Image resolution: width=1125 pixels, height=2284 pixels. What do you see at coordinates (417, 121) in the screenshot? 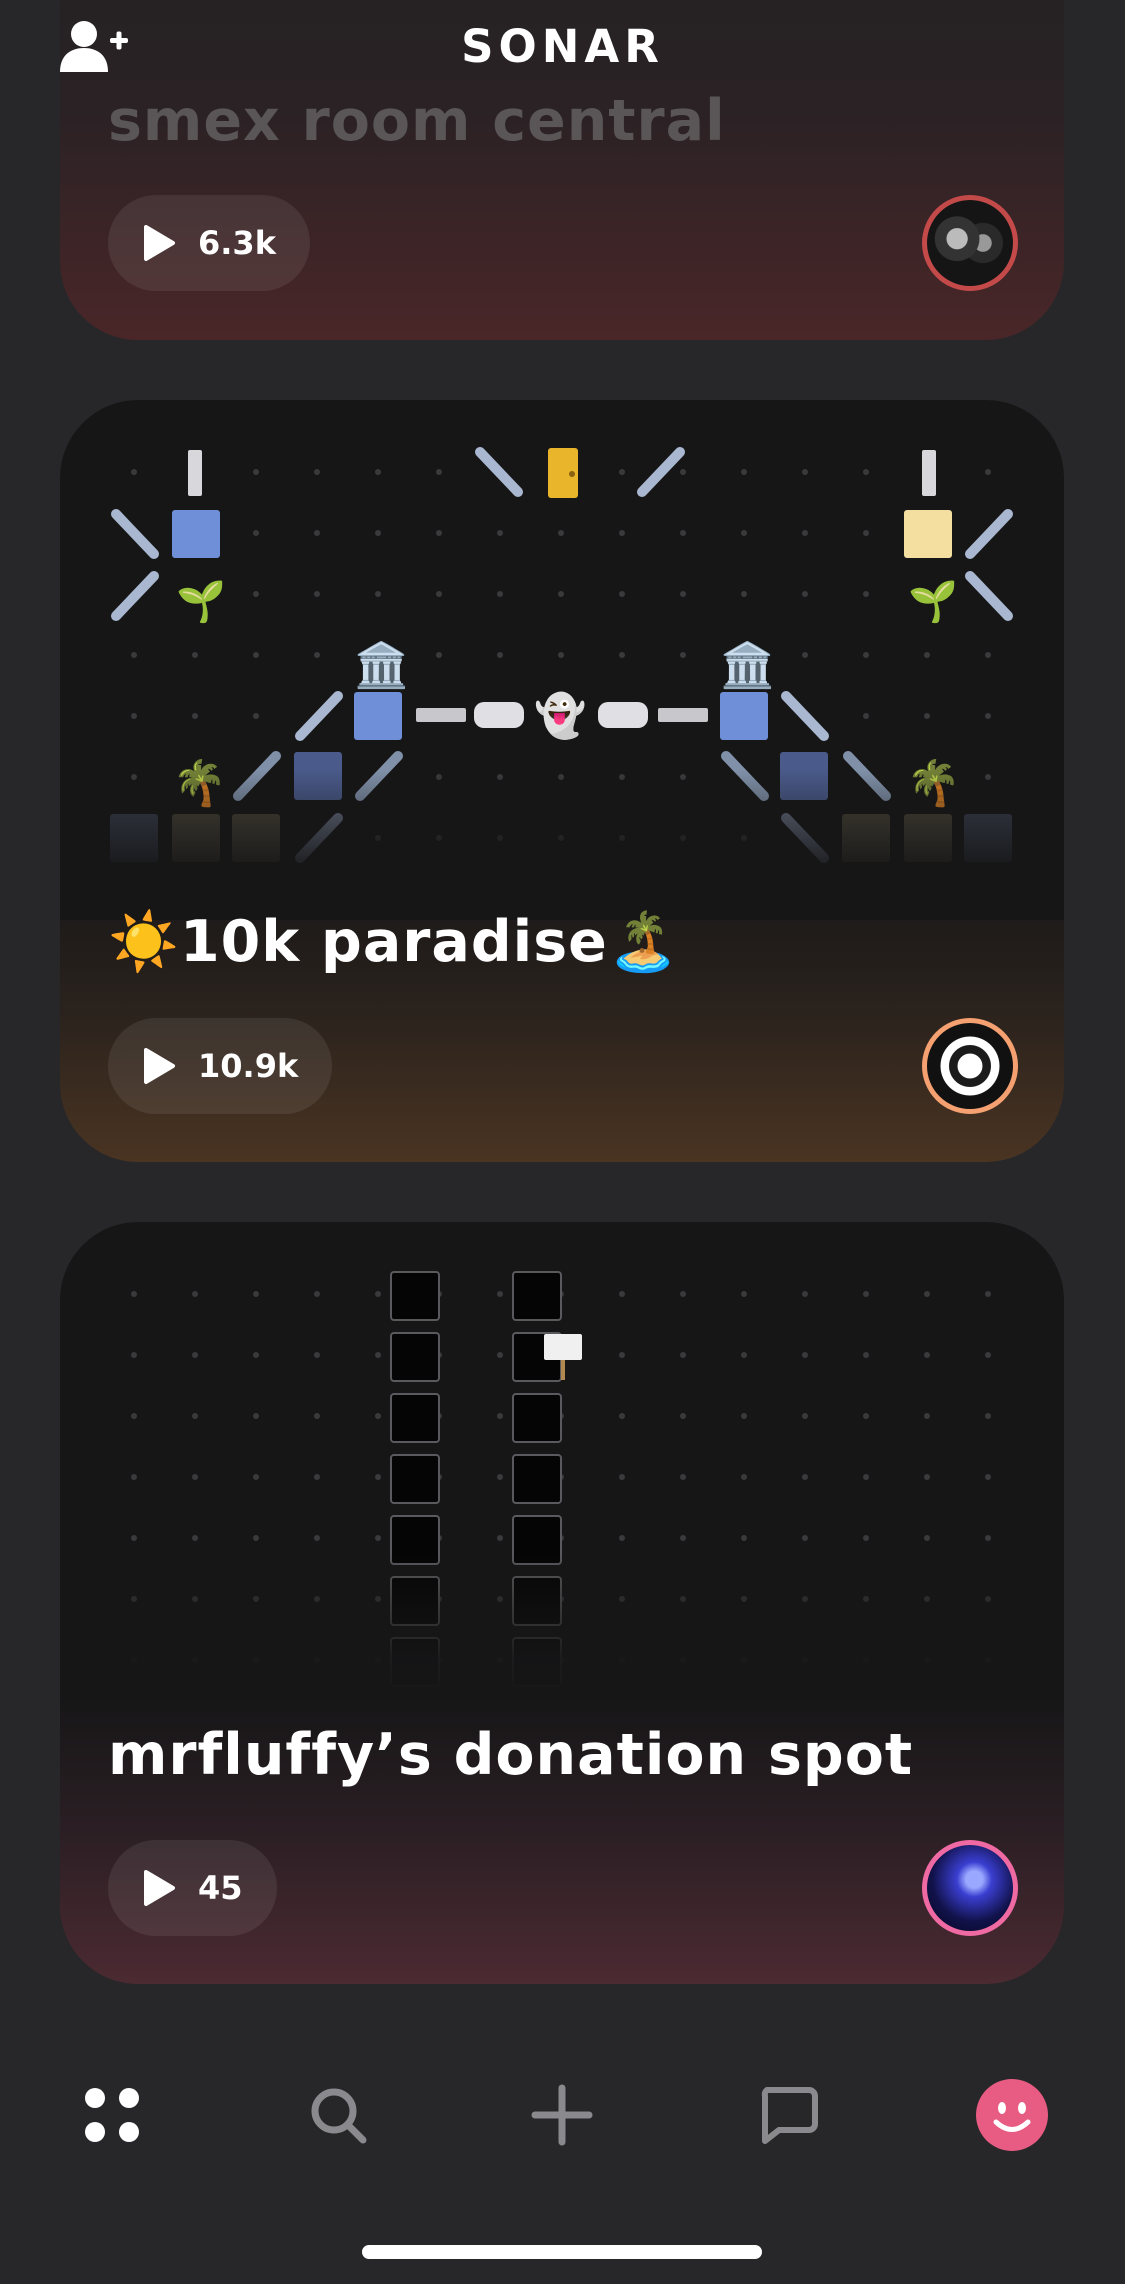
I see `room-title: smex room central` at bounding box center [417, 121].